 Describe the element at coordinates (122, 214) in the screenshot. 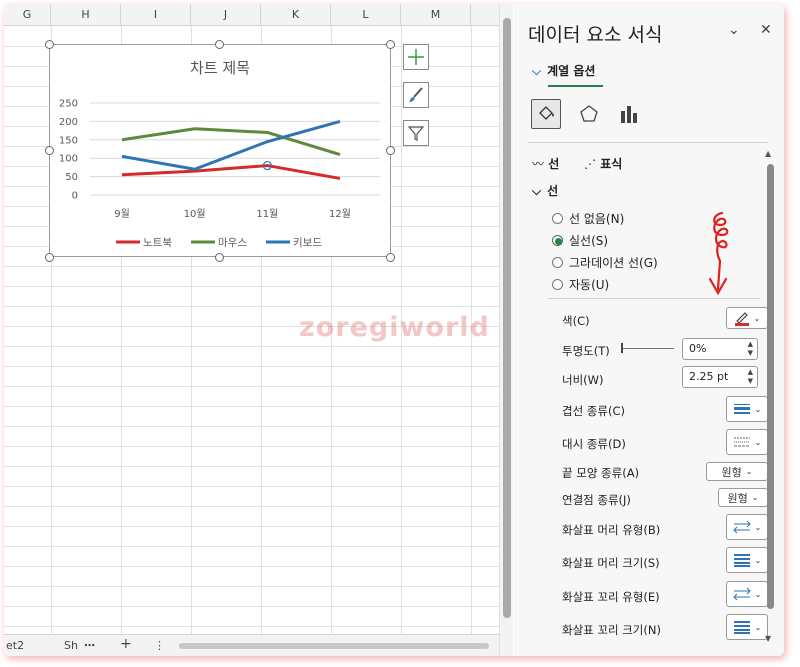

I see `x-tick-label: 9월` at that location.